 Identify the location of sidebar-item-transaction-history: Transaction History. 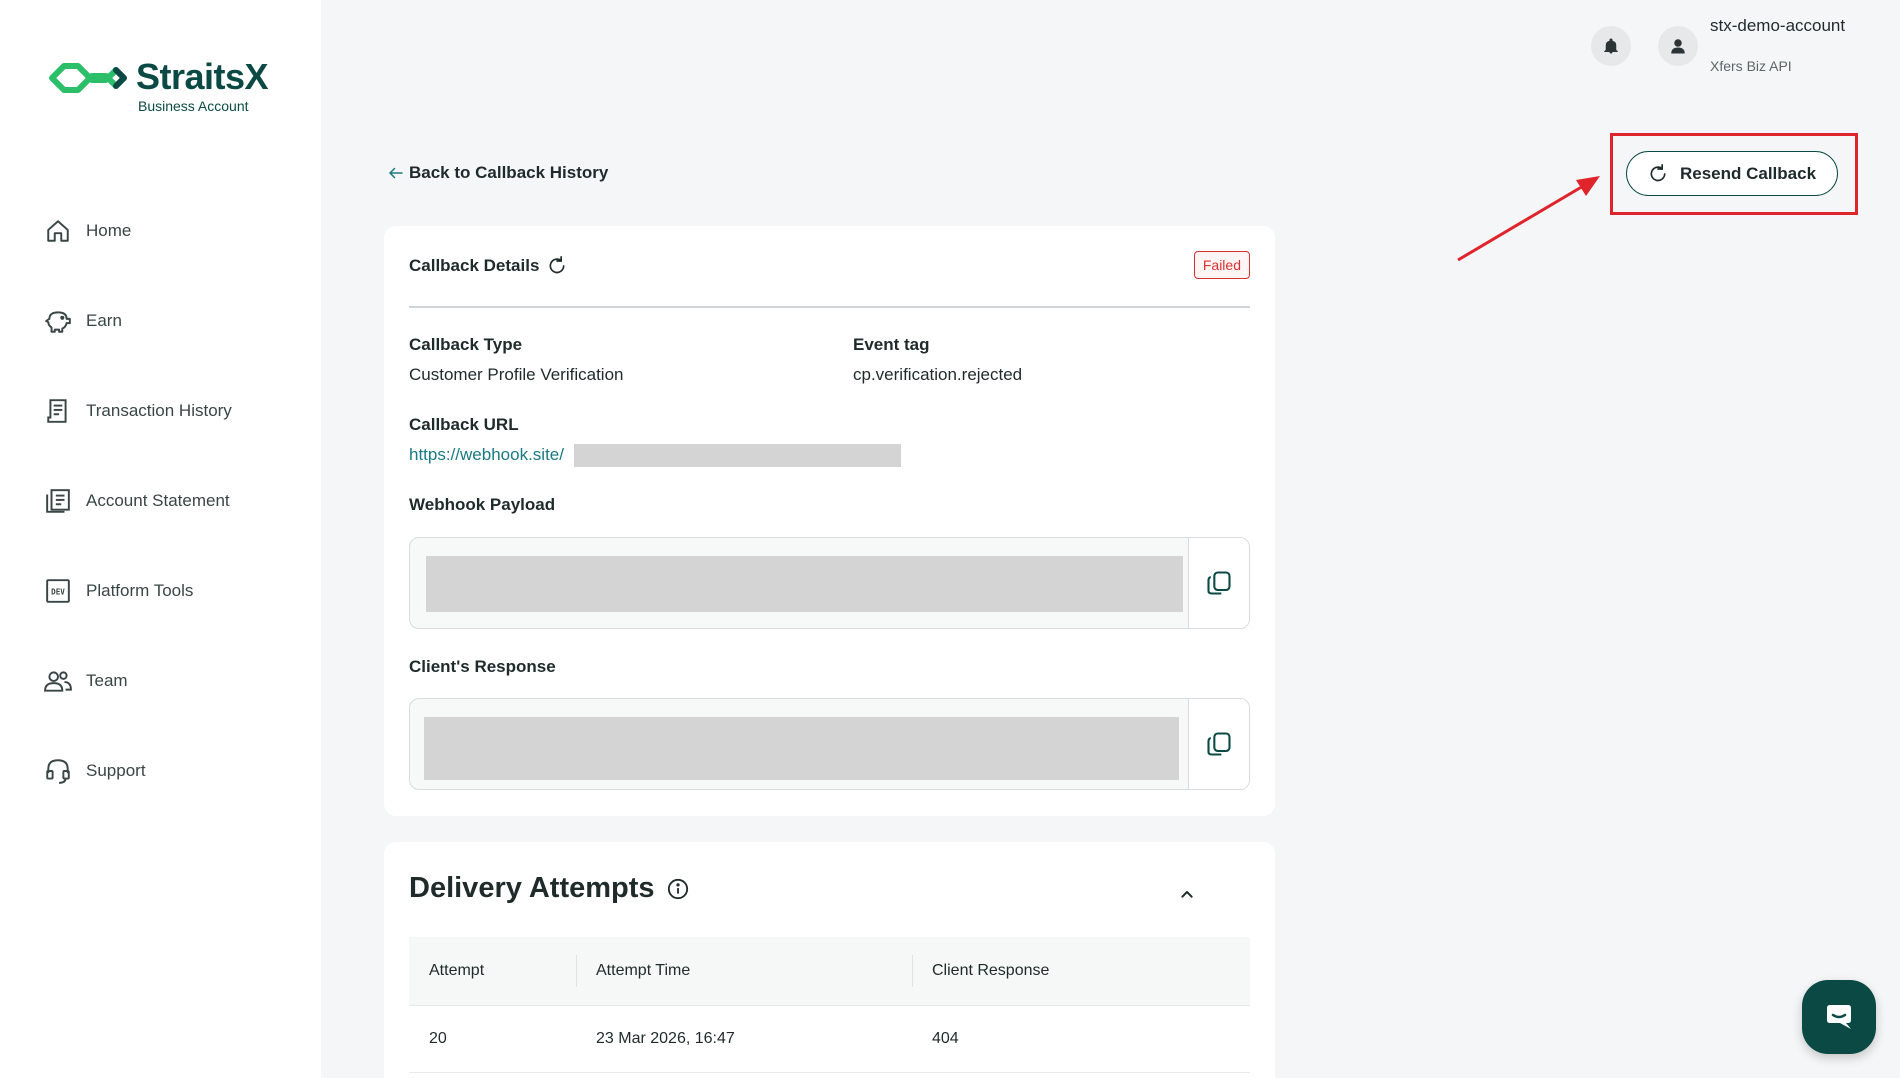
(138, 411).